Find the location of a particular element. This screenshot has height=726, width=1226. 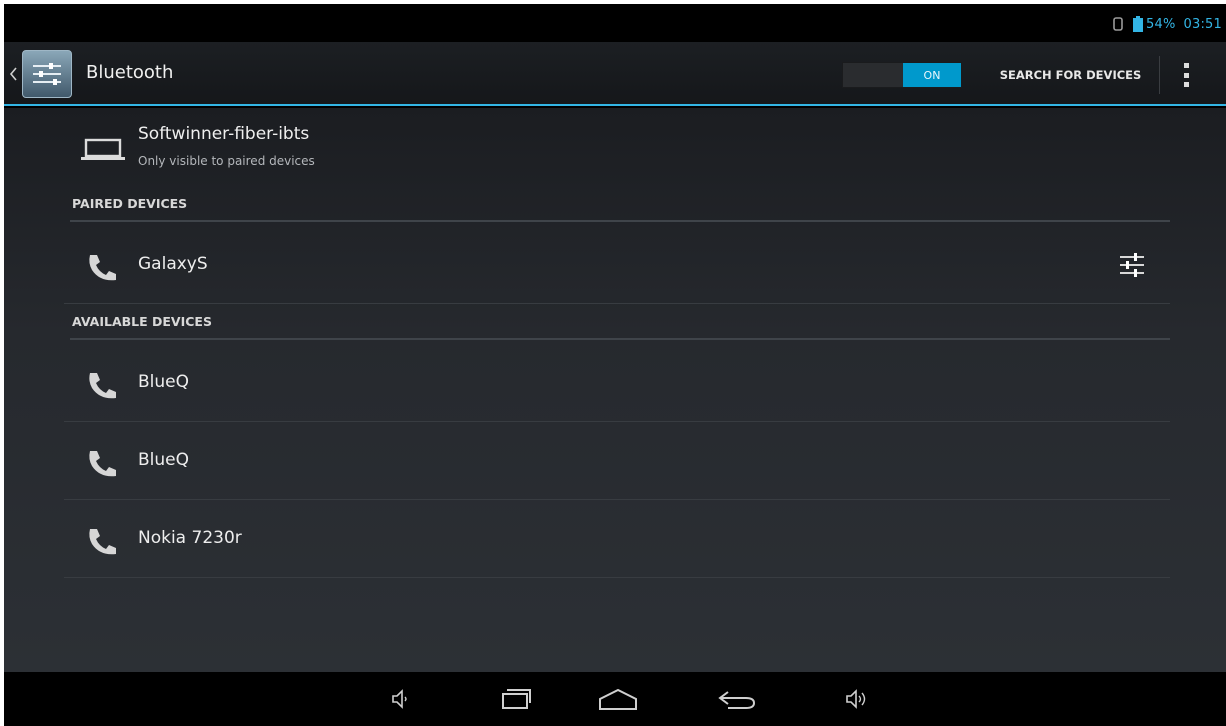

recent-apps-icon is located at coordinates (516, 699).